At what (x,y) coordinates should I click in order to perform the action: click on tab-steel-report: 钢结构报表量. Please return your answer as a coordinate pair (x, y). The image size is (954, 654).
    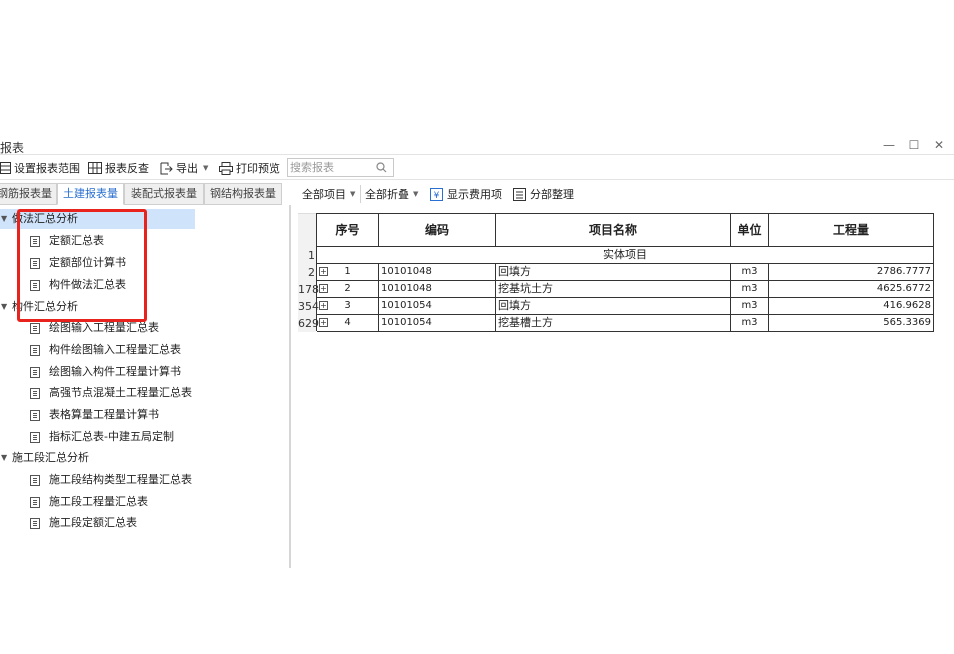
    Looking at the image, I should click on (243, 194).